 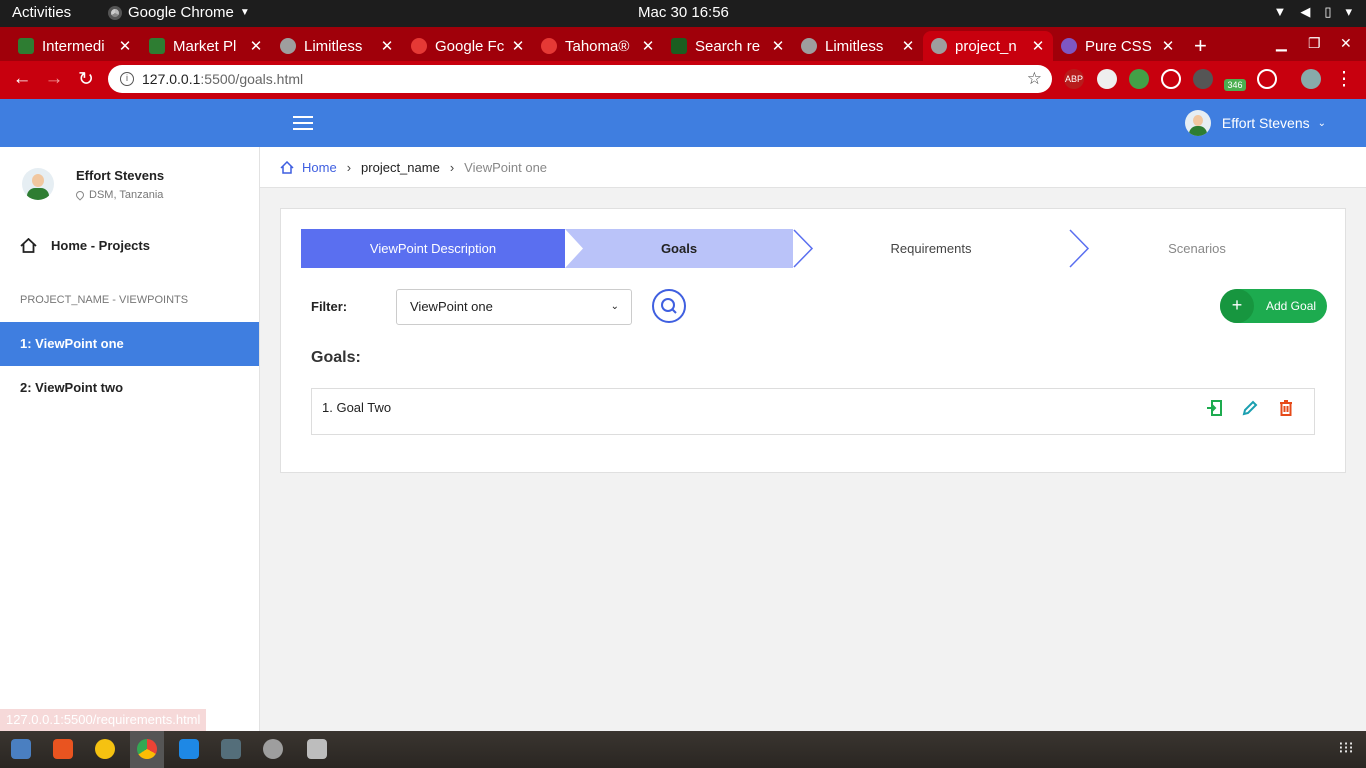 What do you see at coordinates (127, 79) in the screenshot?
I see `site-info-icon: i` at bounding box center [127, 79].